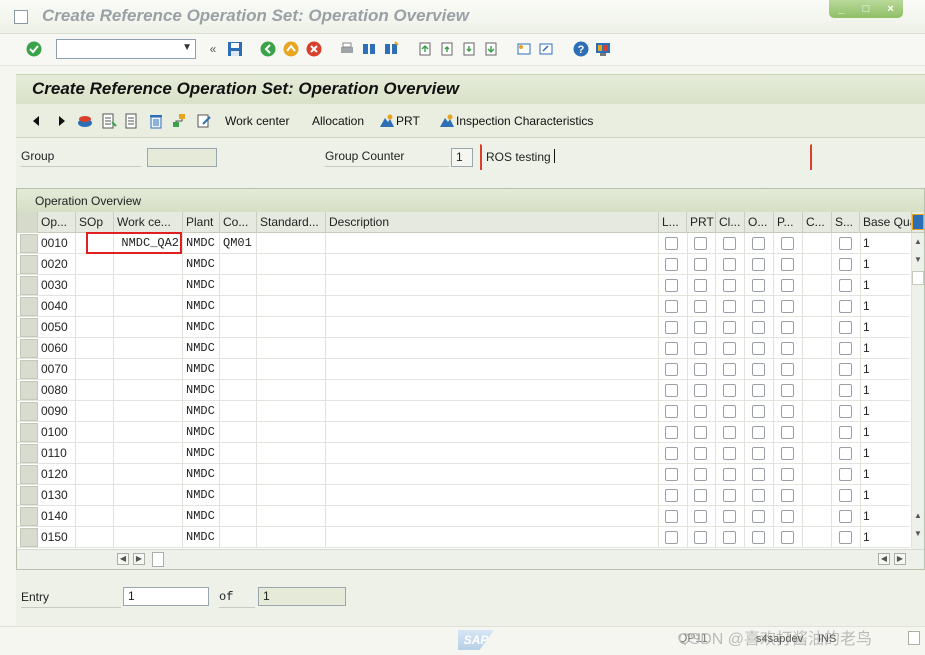  What do you see at coordinates (918, 278) in the screenshot?
I see `scroll-thumb` at bounding box center [918, 278].